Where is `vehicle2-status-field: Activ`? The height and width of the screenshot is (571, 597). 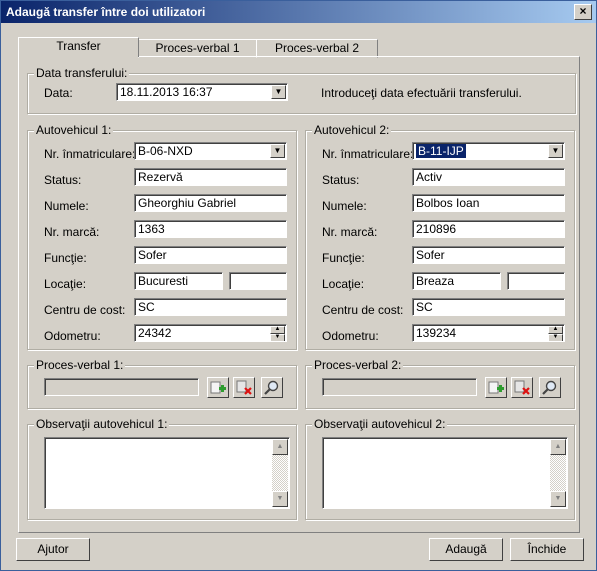
vehicle2-status-field: Activ is located at coordinates (488, 177).